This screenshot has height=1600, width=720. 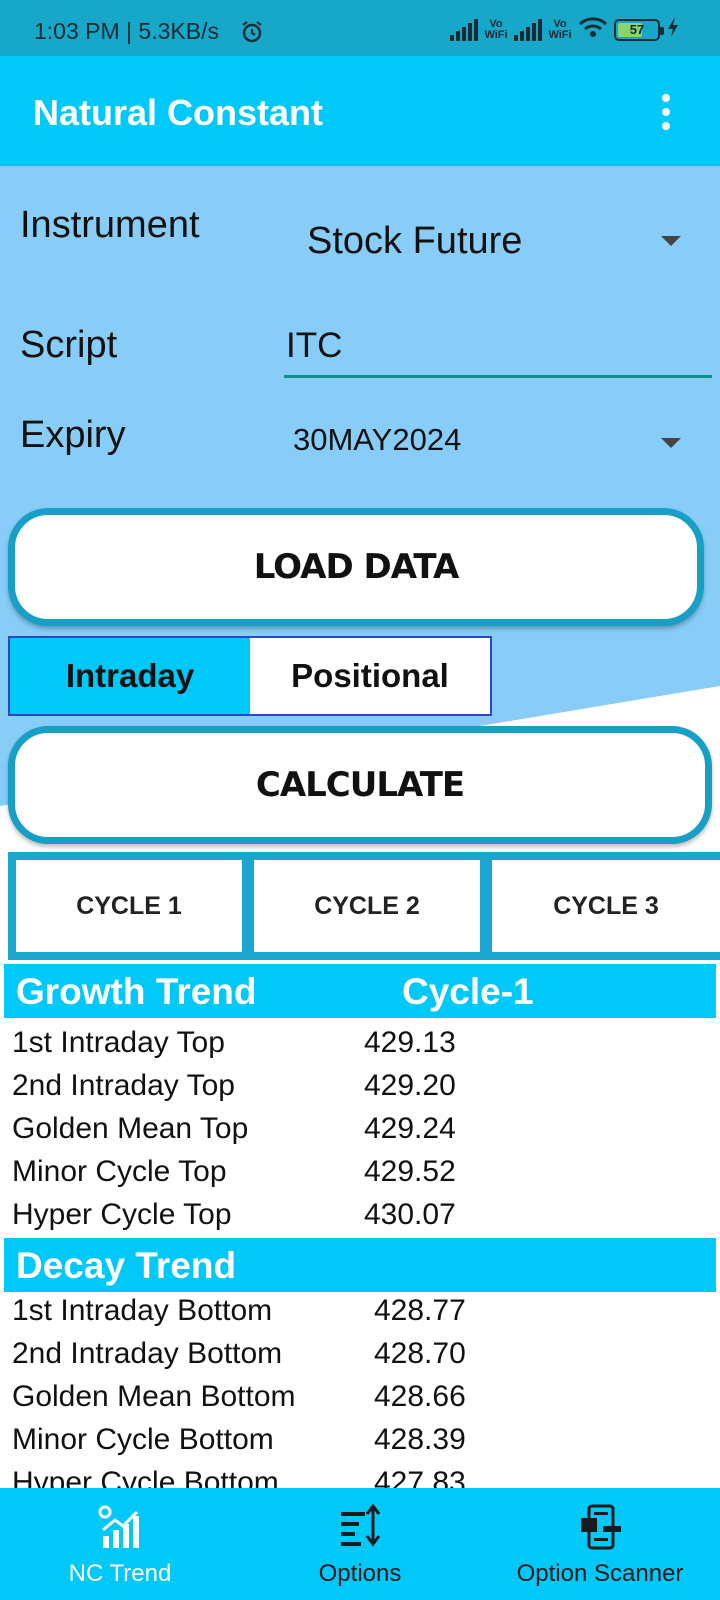 What do you see at coordinates (130, 676) in the screenshot?
I see `tab-intraday: Intraday` at bounding box center [130, 676].